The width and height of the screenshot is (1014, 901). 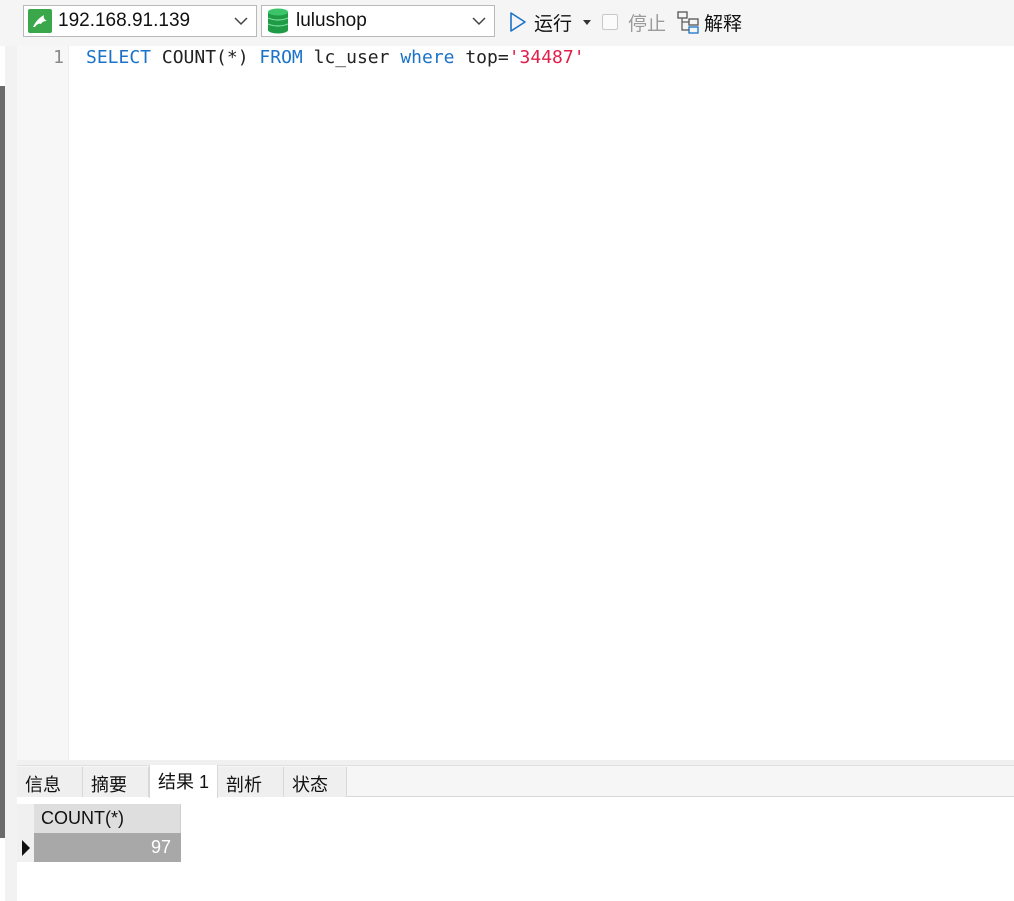 What do you see at coordinates (378, 21) in the screenshot?
I see `database-select: lulushop` at bounding box center [378, 21].